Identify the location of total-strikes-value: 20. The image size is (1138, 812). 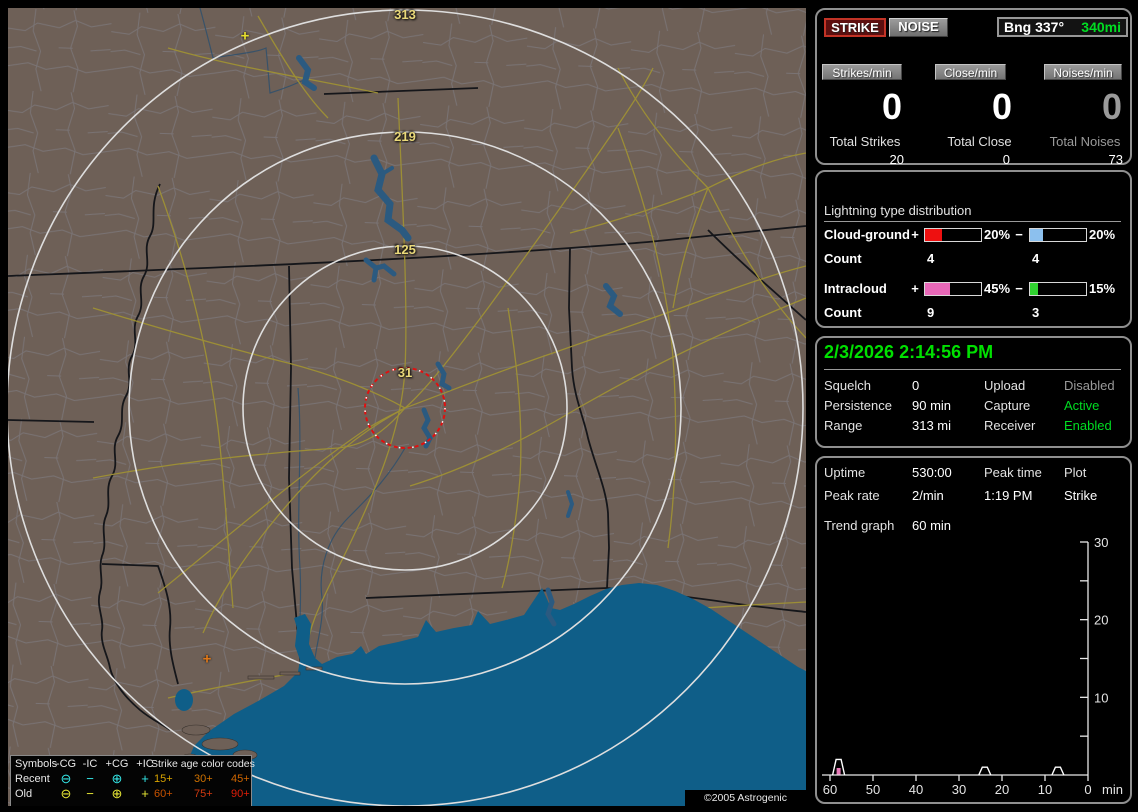
(896, 159).